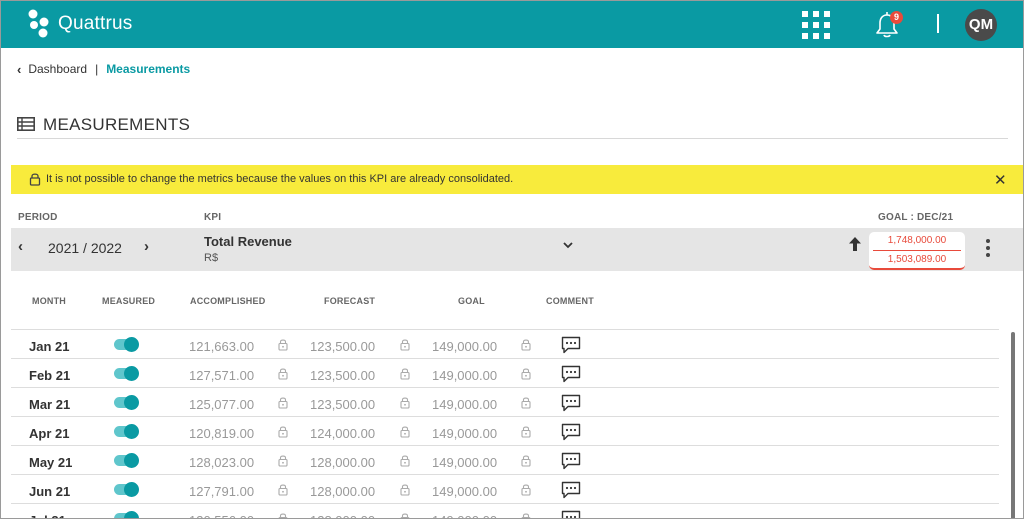 The image size is (1024, 519). What do you see at coordinates (568, 245) in the screenshot?
I see `chevron-down-icon` at bounding box center [568, 245].